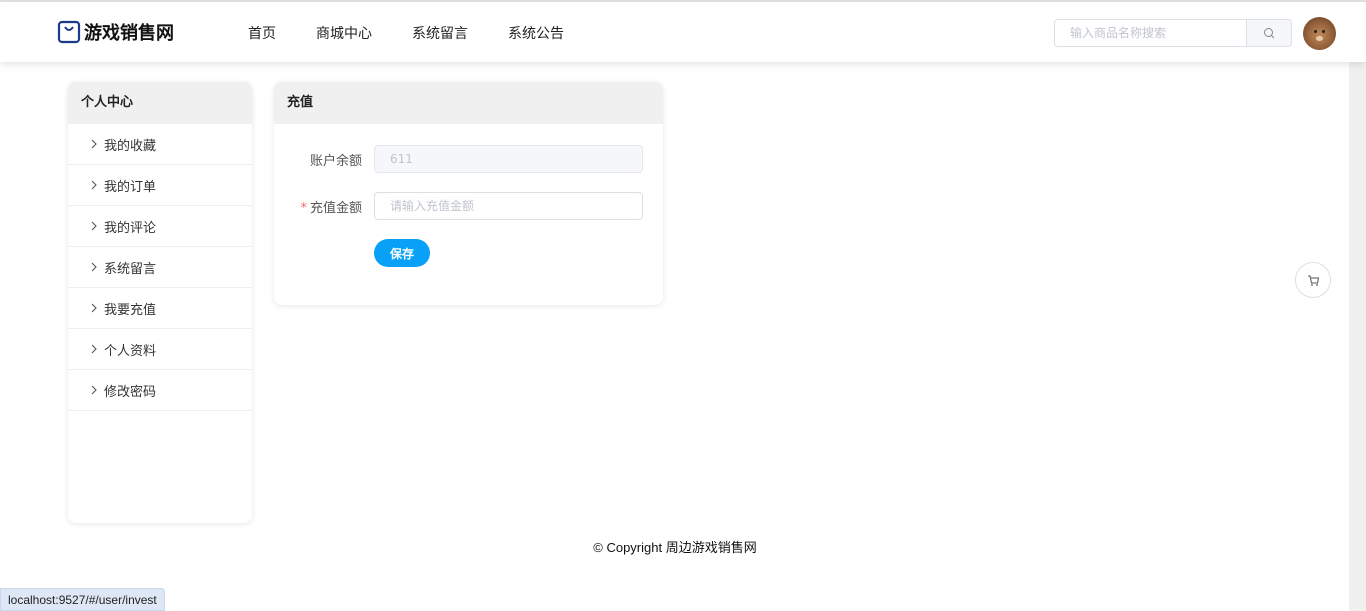 This screenshot has height=611, width=1366. I want to click on main-nav: 首页 商城中心 系统留言 系统公告, so click(426, 33).